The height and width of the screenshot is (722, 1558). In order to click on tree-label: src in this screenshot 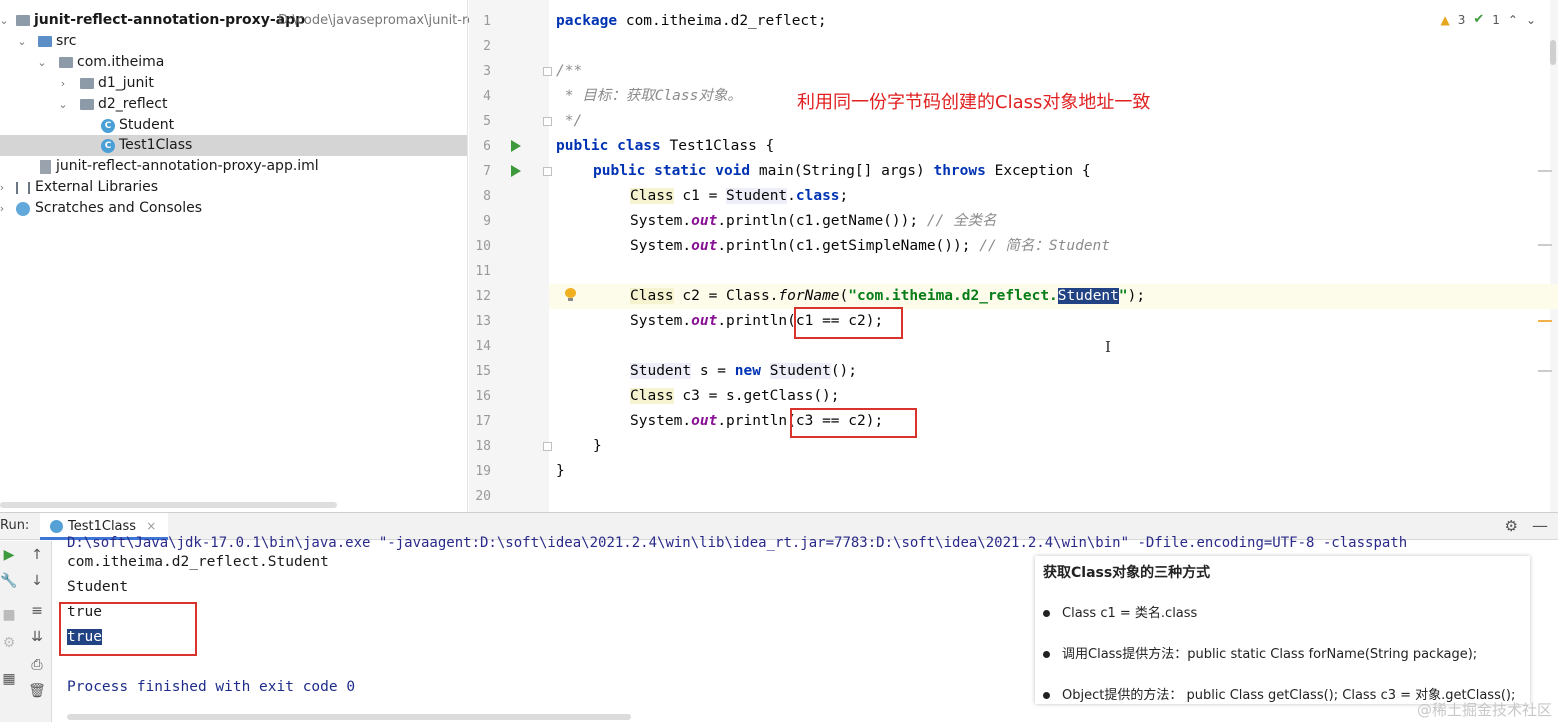, I will do `click(66, 41)`.